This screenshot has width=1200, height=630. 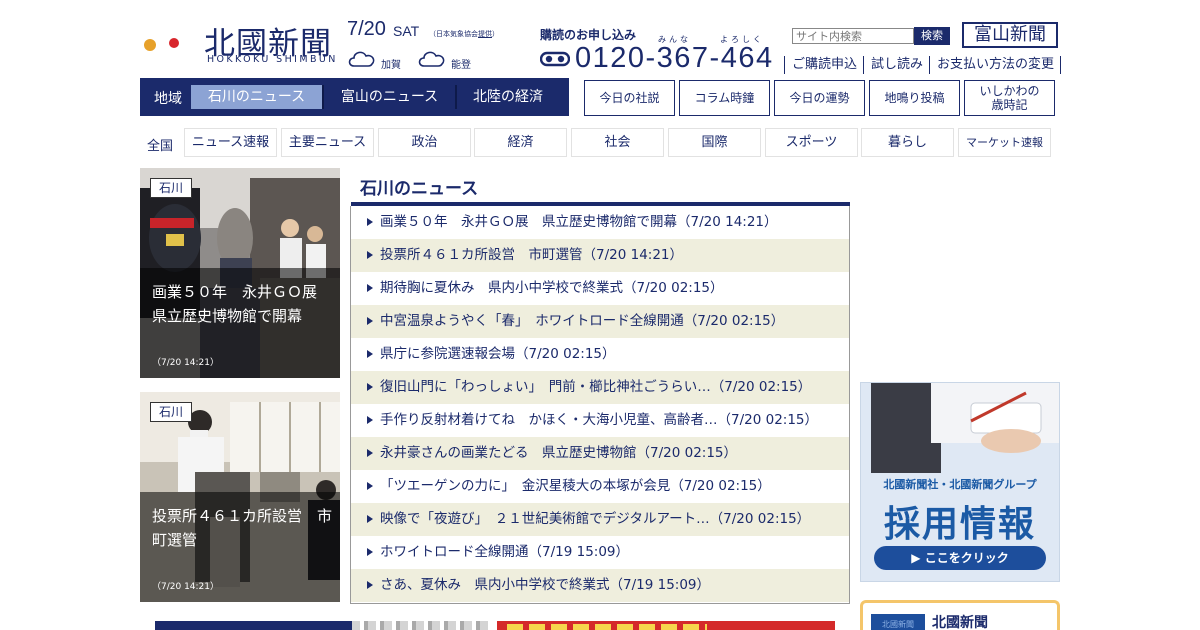 What do you see at coordinates (600, 585) in the screenshot?
I see `news-item: さあ、夏休み 県内小中学校で終業式（7/19 15:09）` at bounding box center [600, 585].